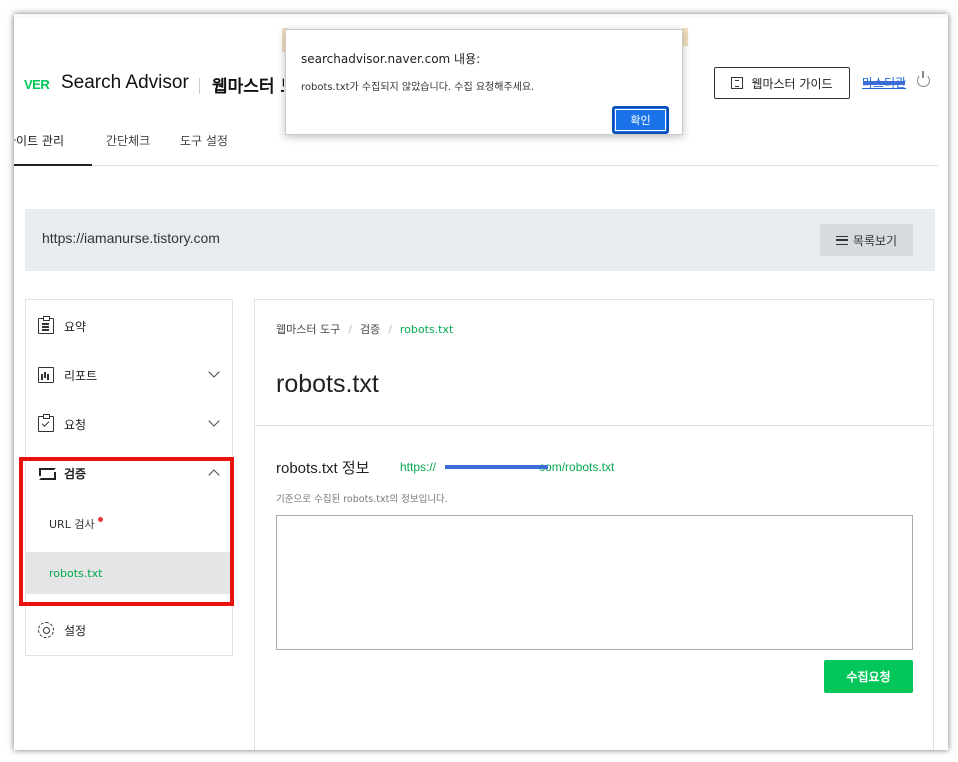 This screenshot has width=958, height=762. What do you see at coordinates (481, 16) in the screenshot?
I see `top-strip` at bounding box center [481, 16].